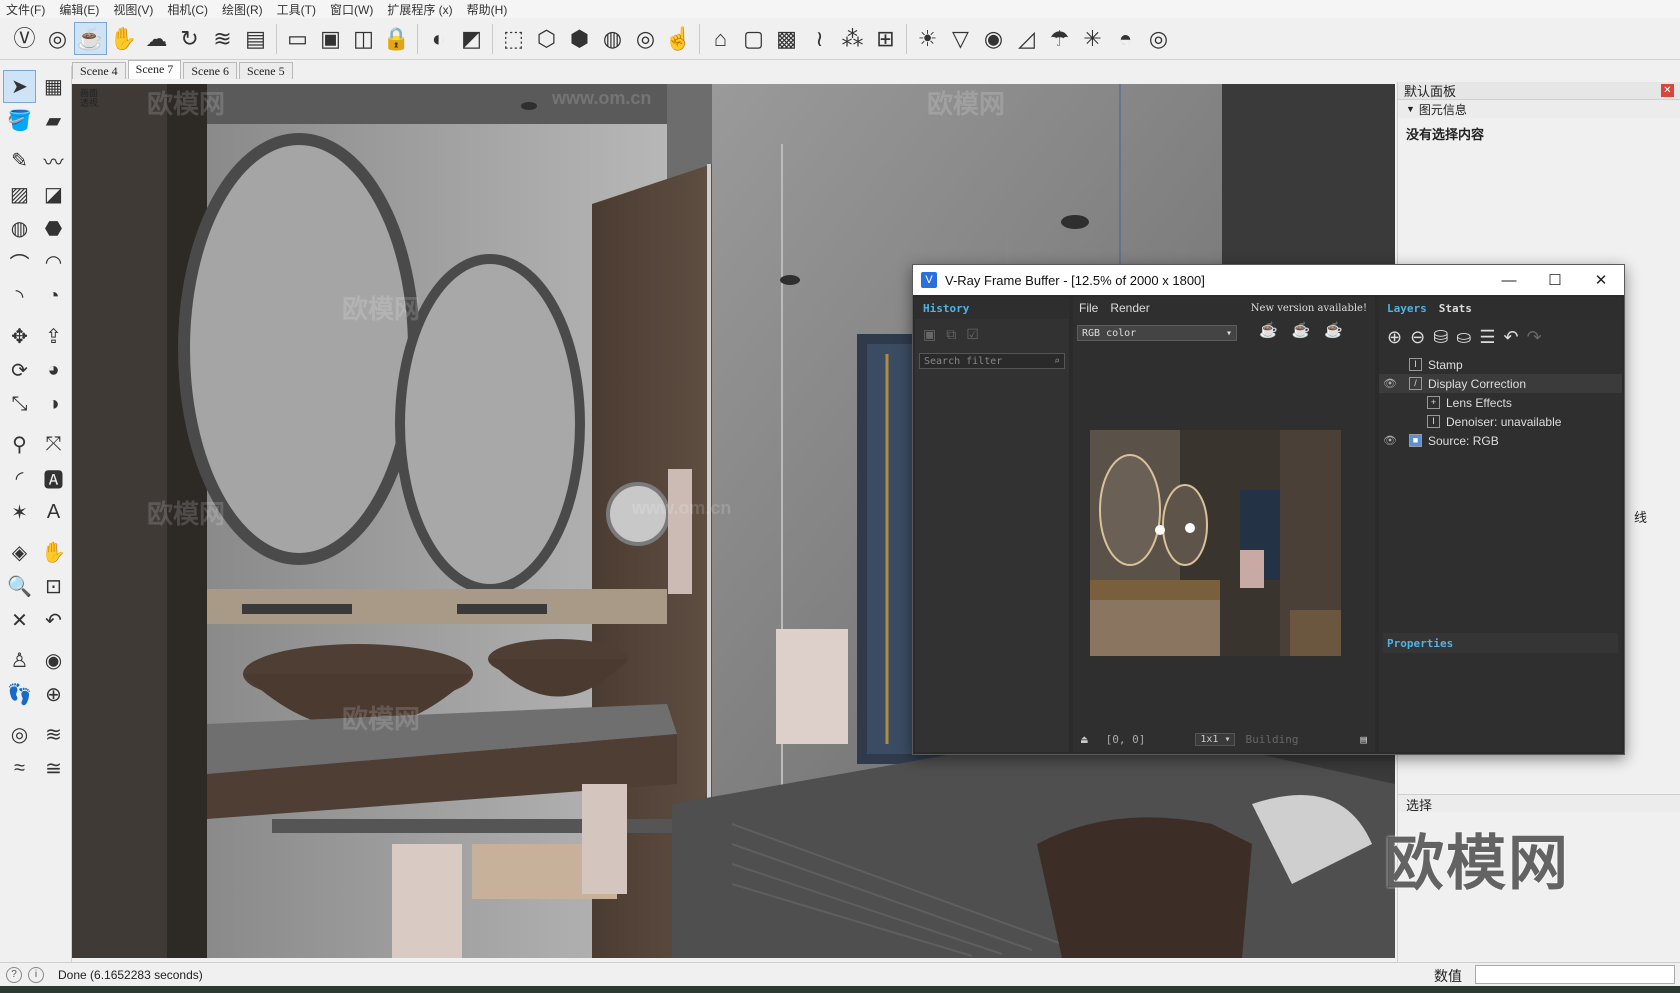 The height and width of the screenshot is (993, 1680). I want to click on box-solid-icon: ▩, so click(786, 38).